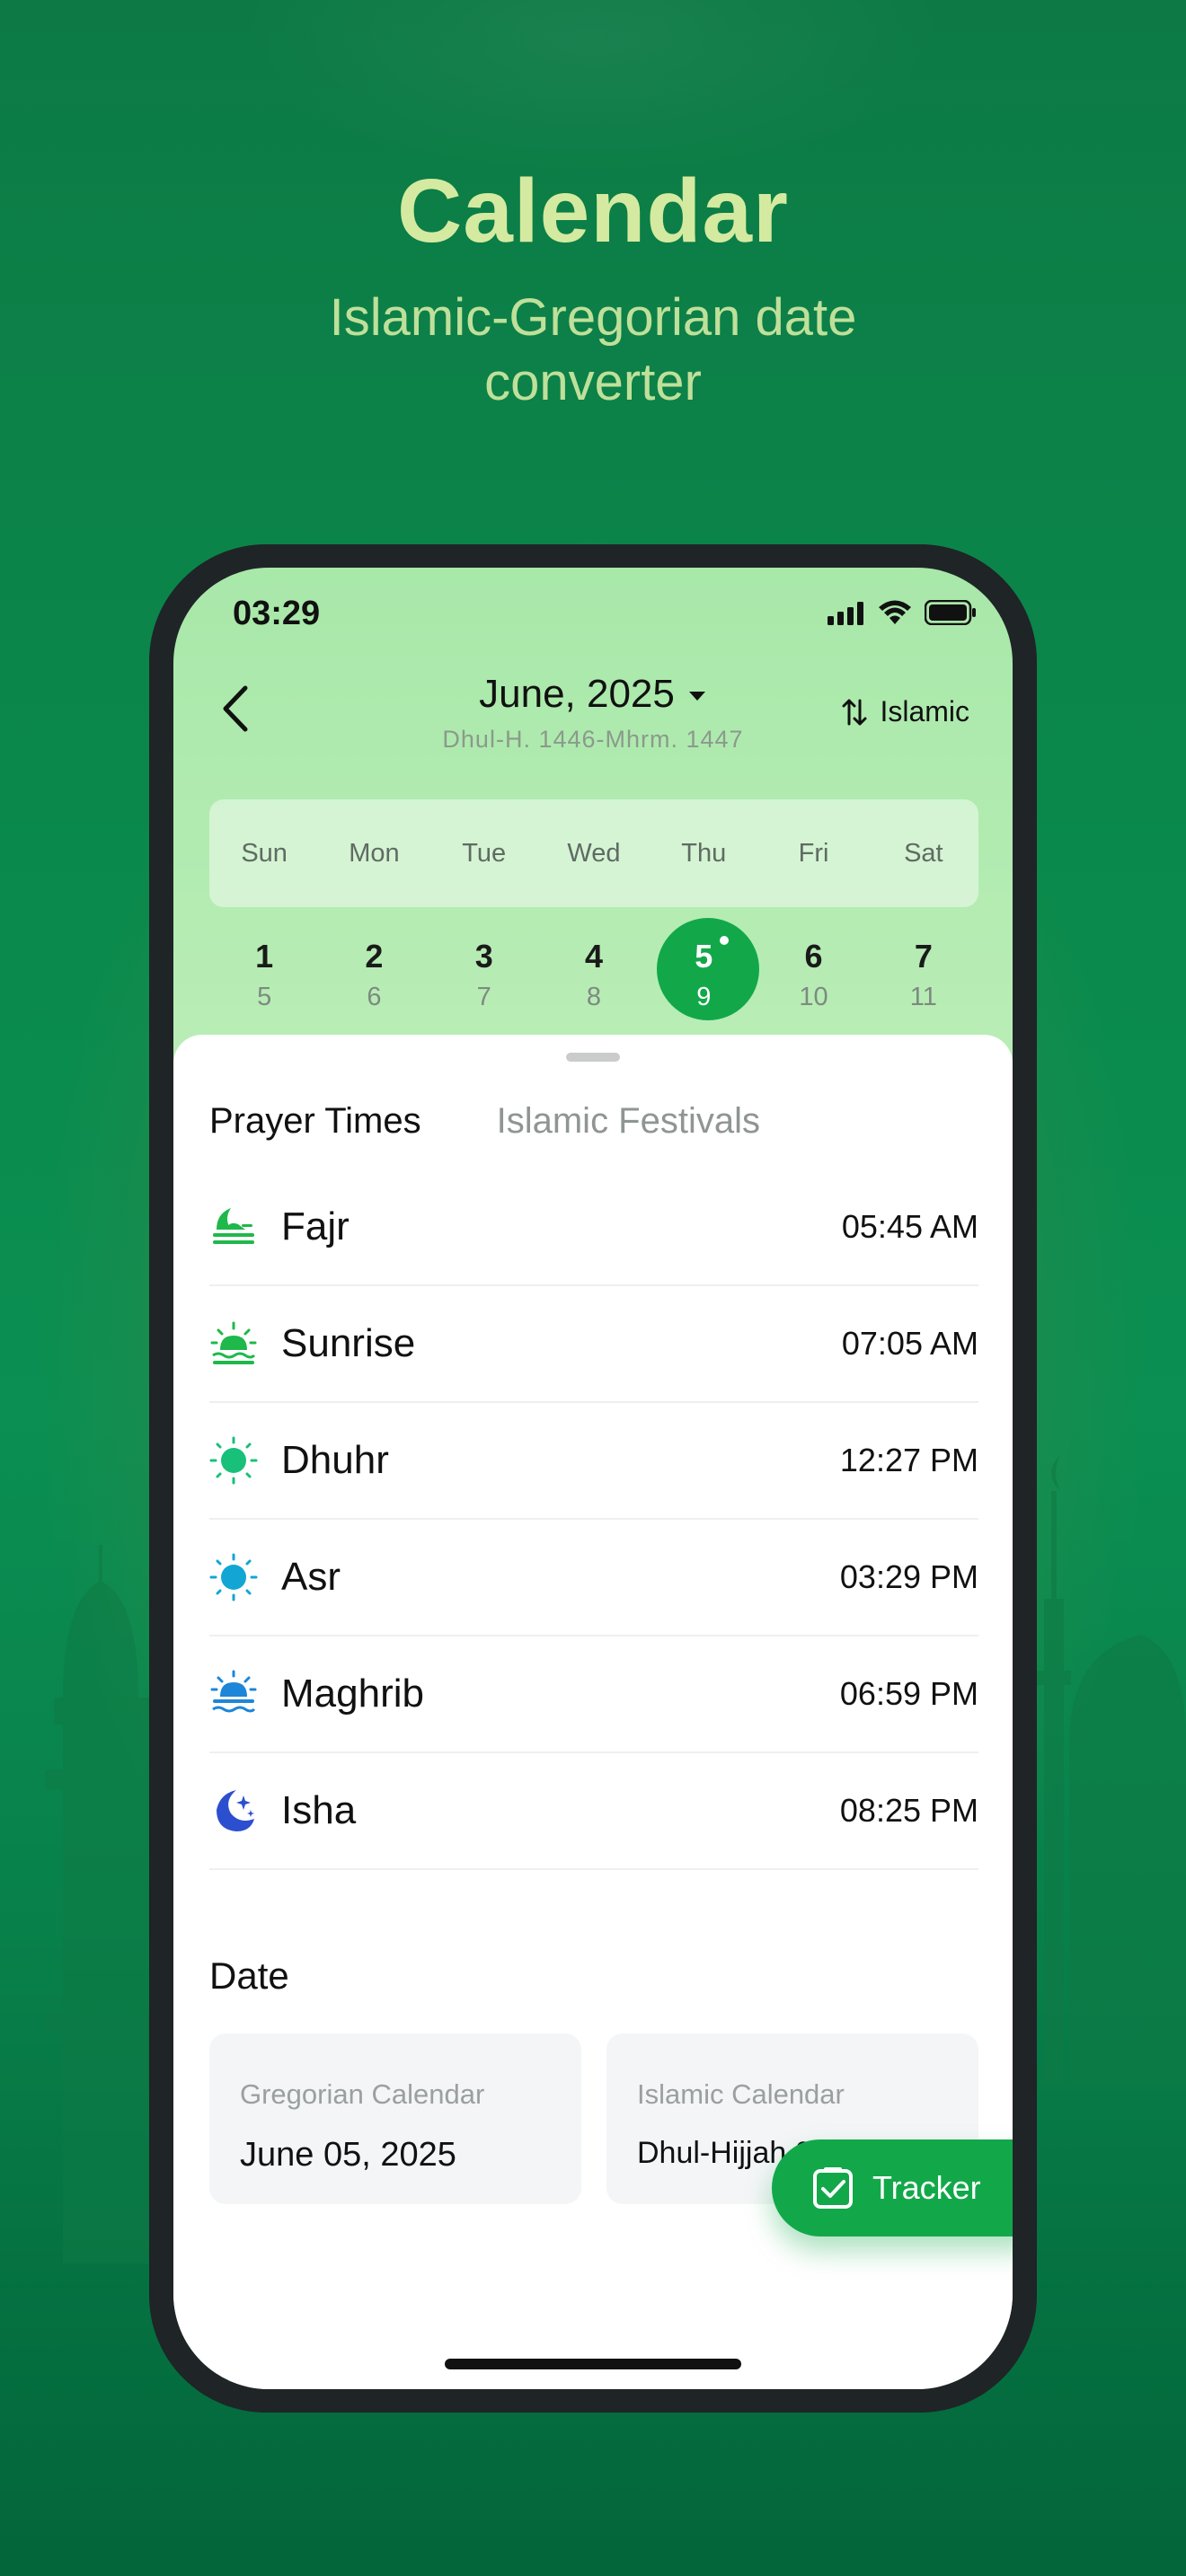  What do you see at coordinates (593, 211) in the screenshot?
I see `hero-title: Calendar` at bounding box center [593, 211].